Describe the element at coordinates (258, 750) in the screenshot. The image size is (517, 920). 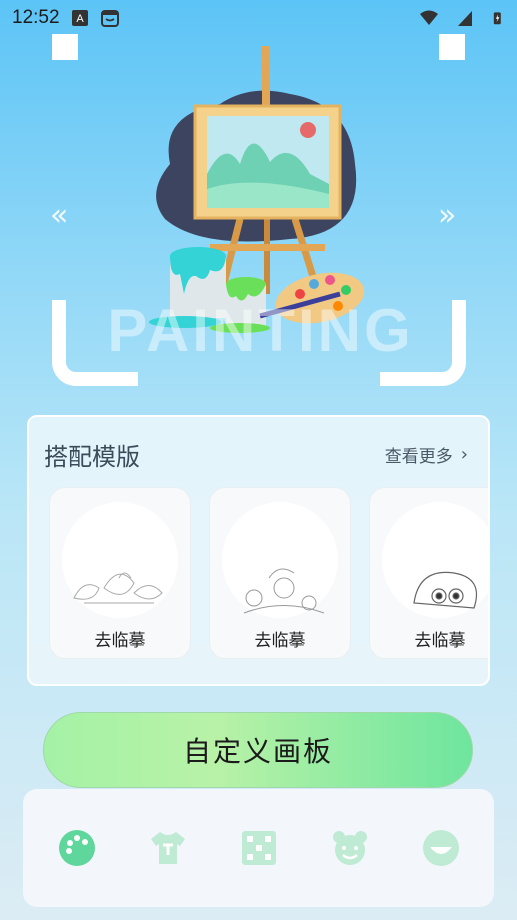
I see `custom-board-button: 自定义画板` at that location.